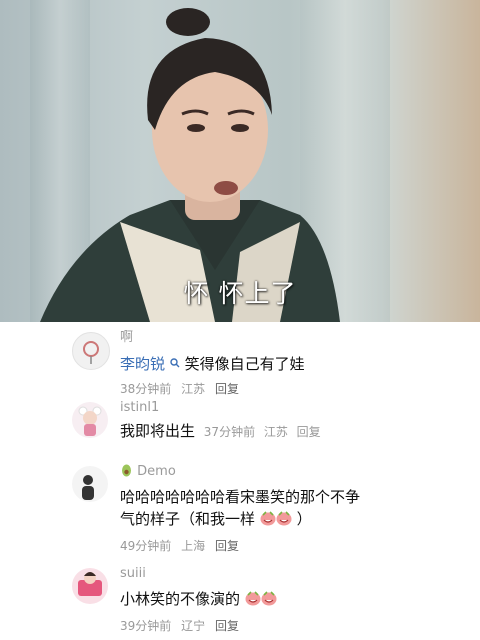  Describe the element at coordinates (304, 519) in the screenshot. I see `comment-text-close: ）` at that location.